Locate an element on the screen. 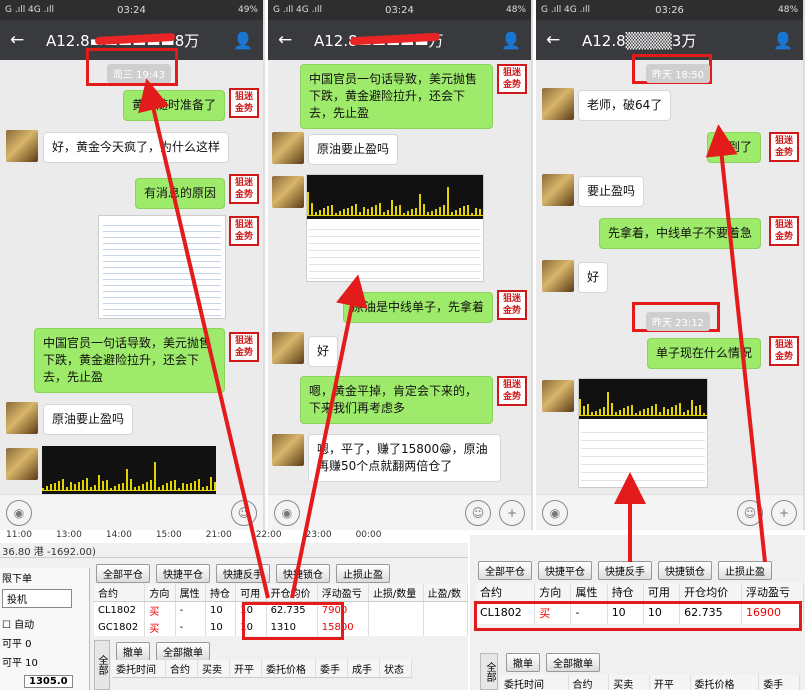 Image resolution: width=805 pixels, height=690 pixels. order-toolbar: 撤单 全部撤单 is located at coordinates (163, 651).